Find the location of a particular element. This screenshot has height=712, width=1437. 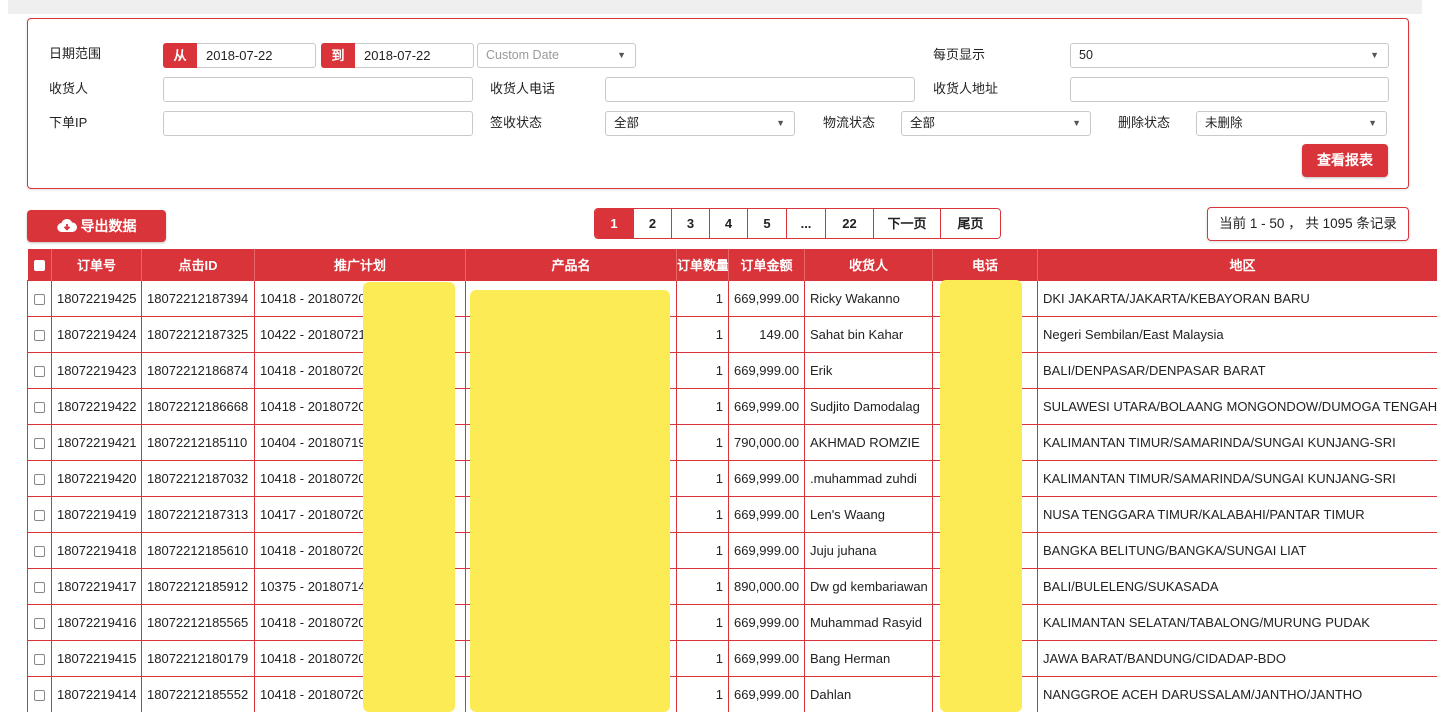

logistics-status-value: 全部 is located at coordinates (923, 123).